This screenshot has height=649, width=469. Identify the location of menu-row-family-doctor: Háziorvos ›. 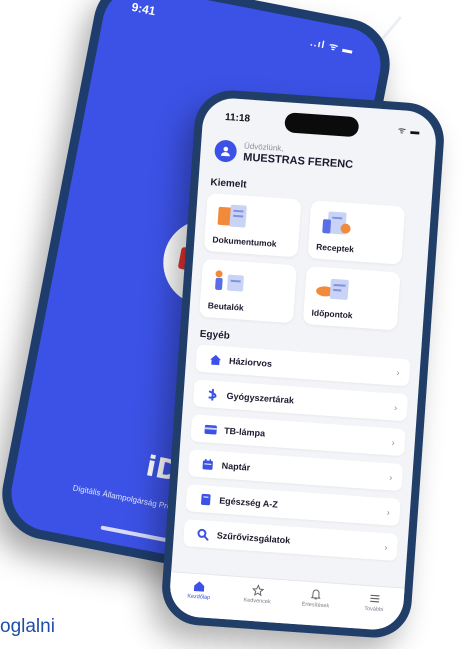
(303, 365).